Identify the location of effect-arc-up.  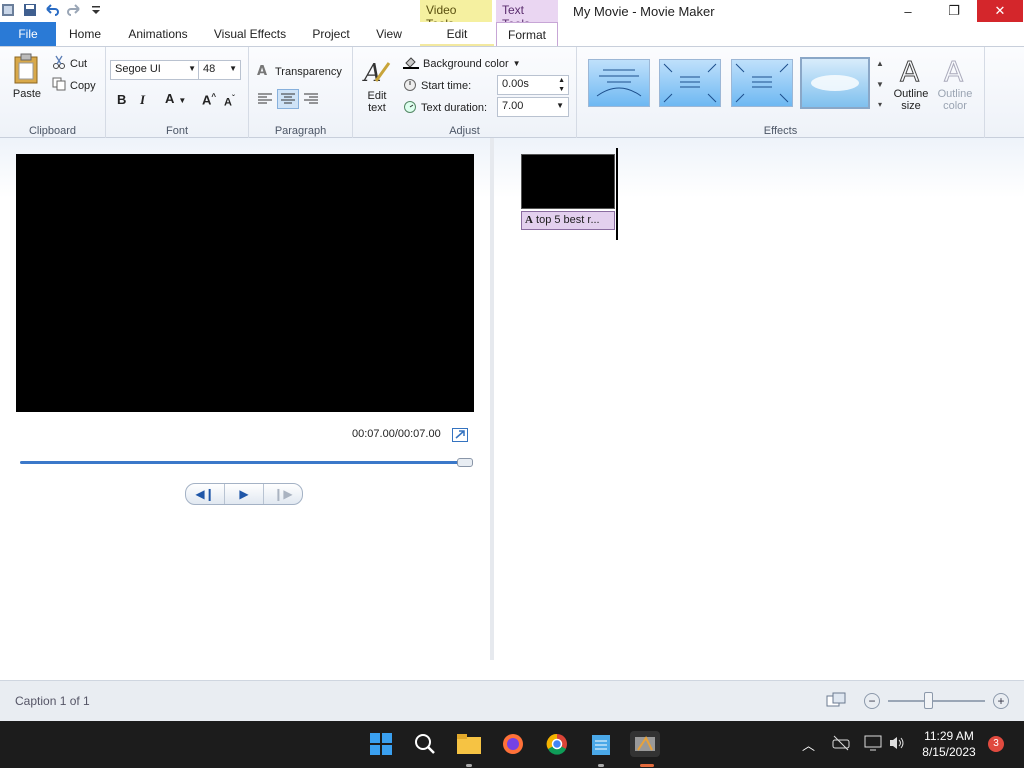
(619, 83).